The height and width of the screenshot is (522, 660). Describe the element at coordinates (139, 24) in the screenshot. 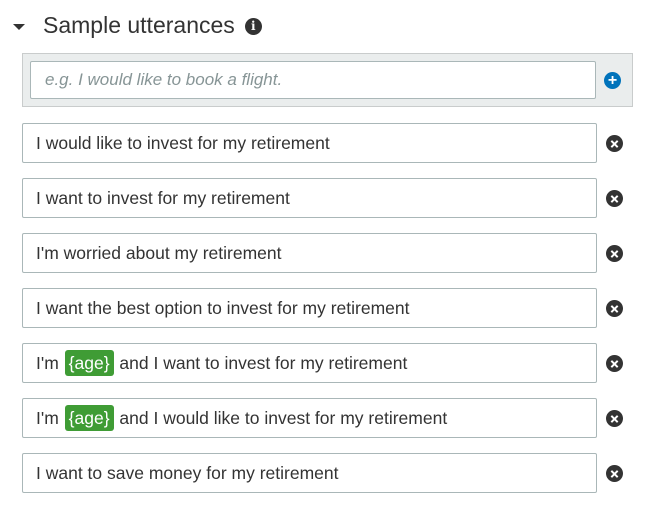

I see `section-title: Sample utterances` at that location.